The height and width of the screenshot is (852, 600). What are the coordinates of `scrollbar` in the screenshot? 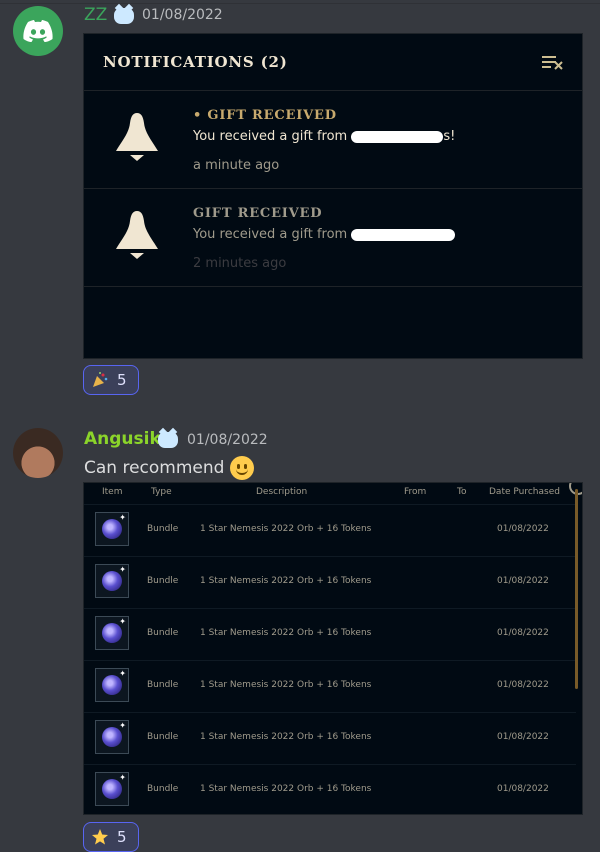 It's located at (576, 589).